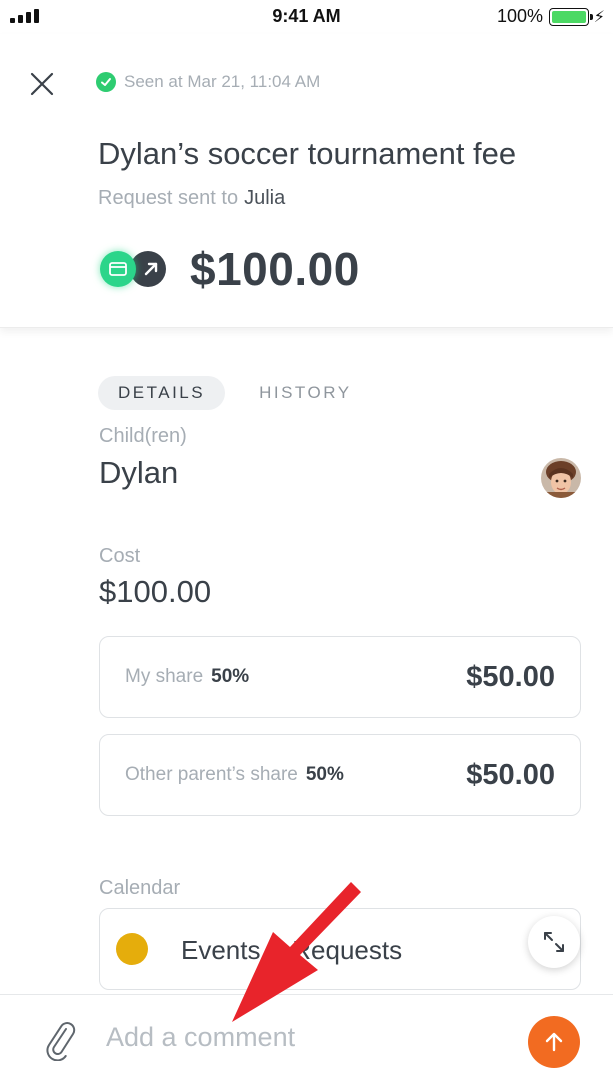 This screenshot has width=613, height=1091. I want to click on tab-history: HISTORY, so click(305, 393).